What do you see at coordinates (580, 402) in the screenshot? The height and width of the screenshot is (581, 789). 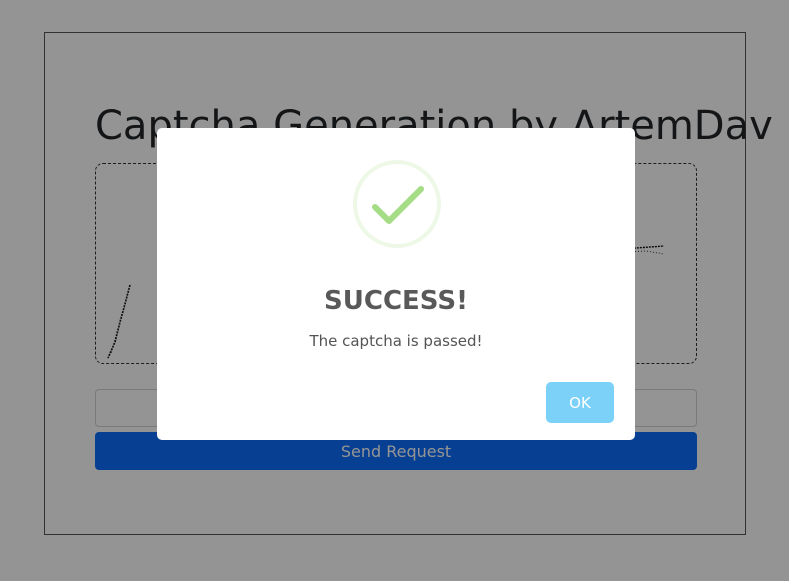 I see `ok-button: OK` at bounding box center [580, 402].